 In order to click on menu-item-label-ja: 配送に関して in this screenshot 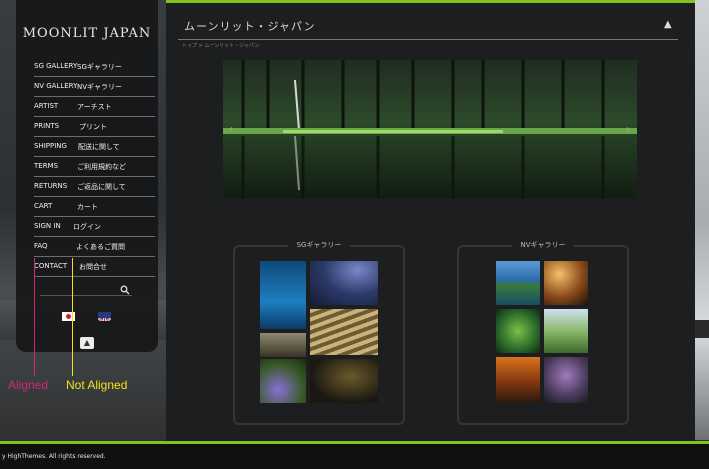, I will do `click(99, 147)`.